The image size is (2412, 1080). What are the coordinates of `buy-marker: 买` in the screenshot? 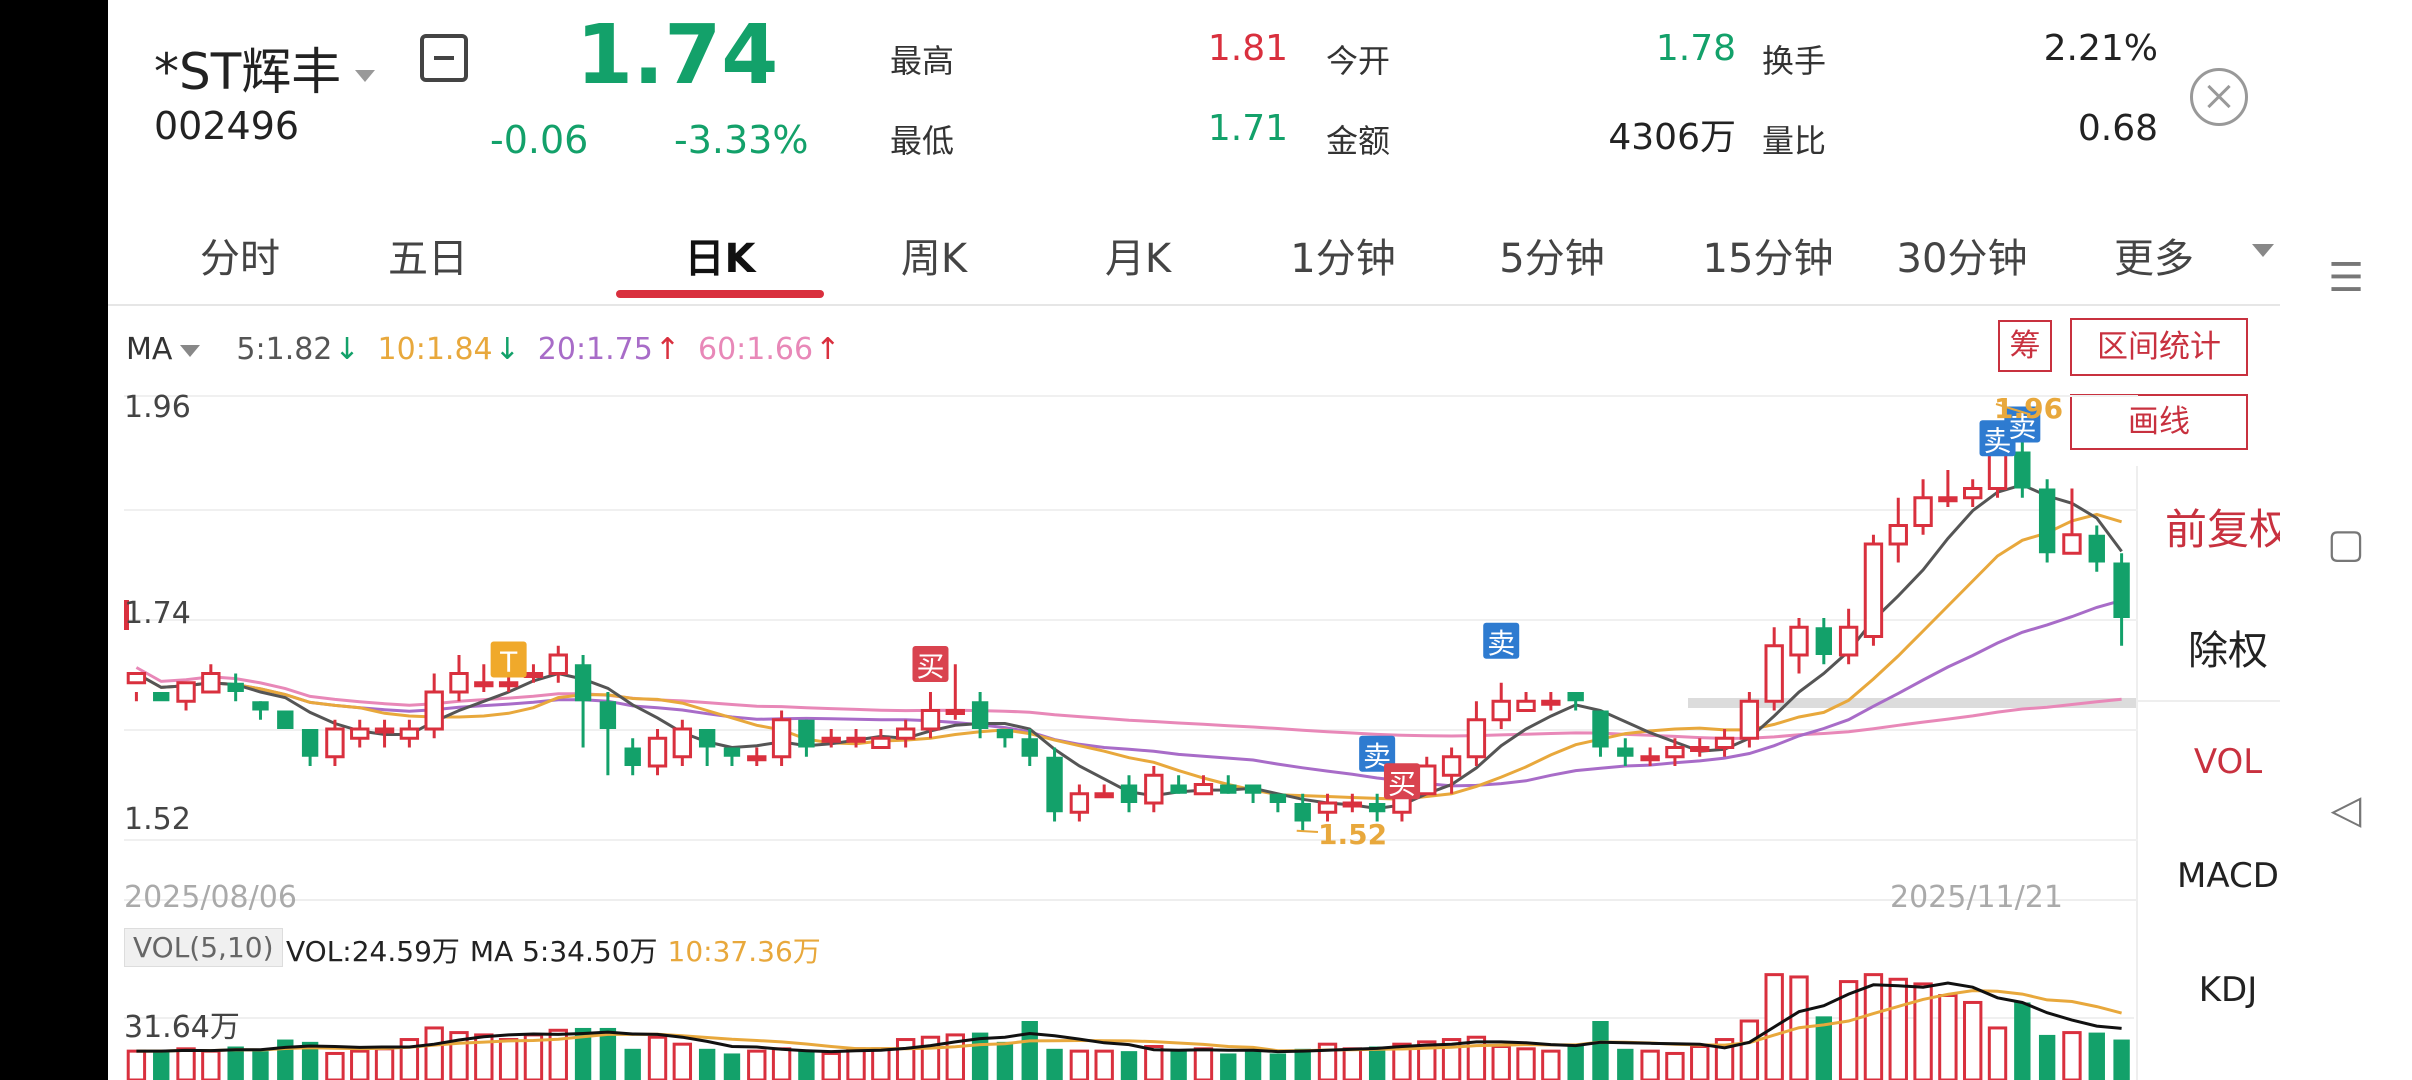 It's located at (1402, 783).